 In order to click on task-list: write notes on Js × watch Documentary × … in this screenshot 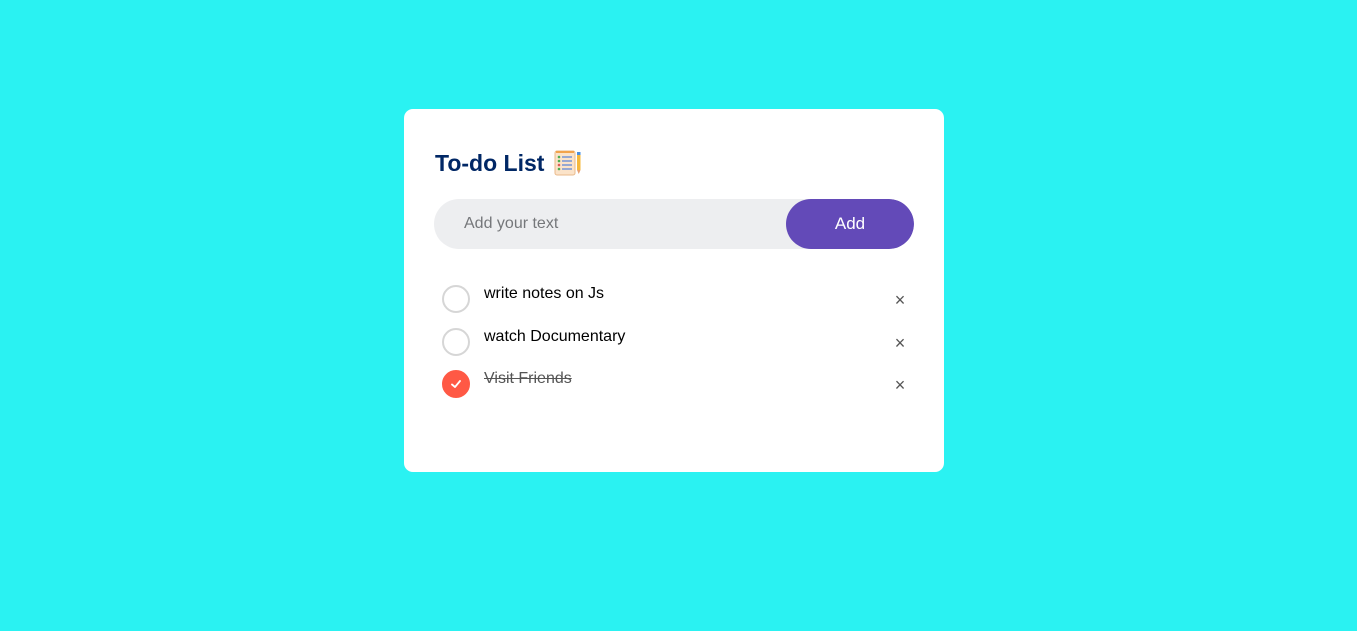, I will do `click(677, 343)`.